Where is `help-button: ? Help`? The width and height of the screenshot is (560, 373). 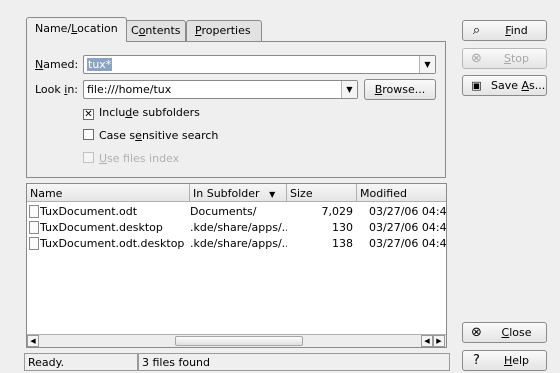 help-button: ? Help is located at coordinates (504, 360).